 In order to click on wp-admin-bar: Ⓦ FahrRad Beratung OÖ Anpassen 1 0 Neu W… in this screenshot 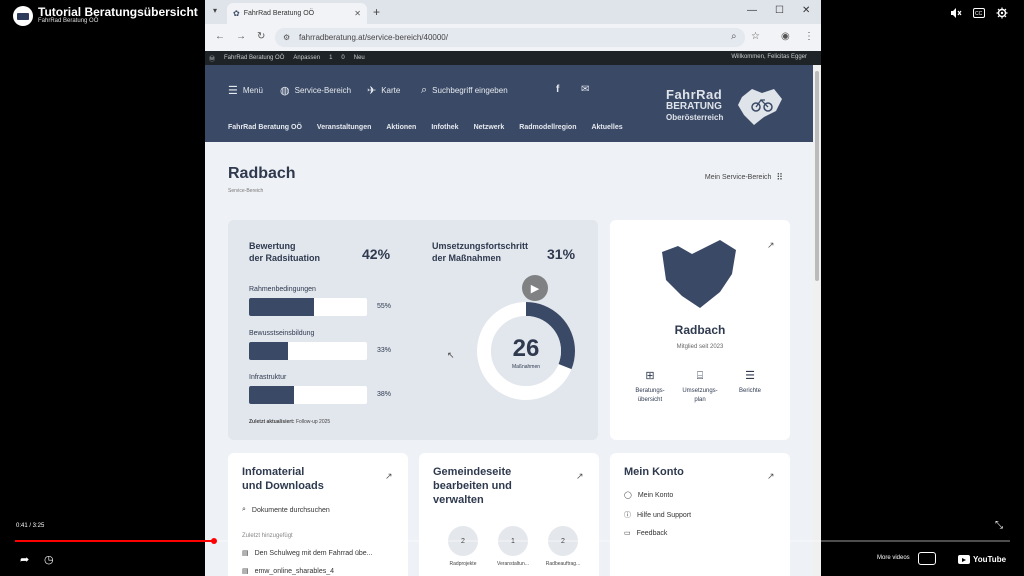, I will do `click(513, 58)`.